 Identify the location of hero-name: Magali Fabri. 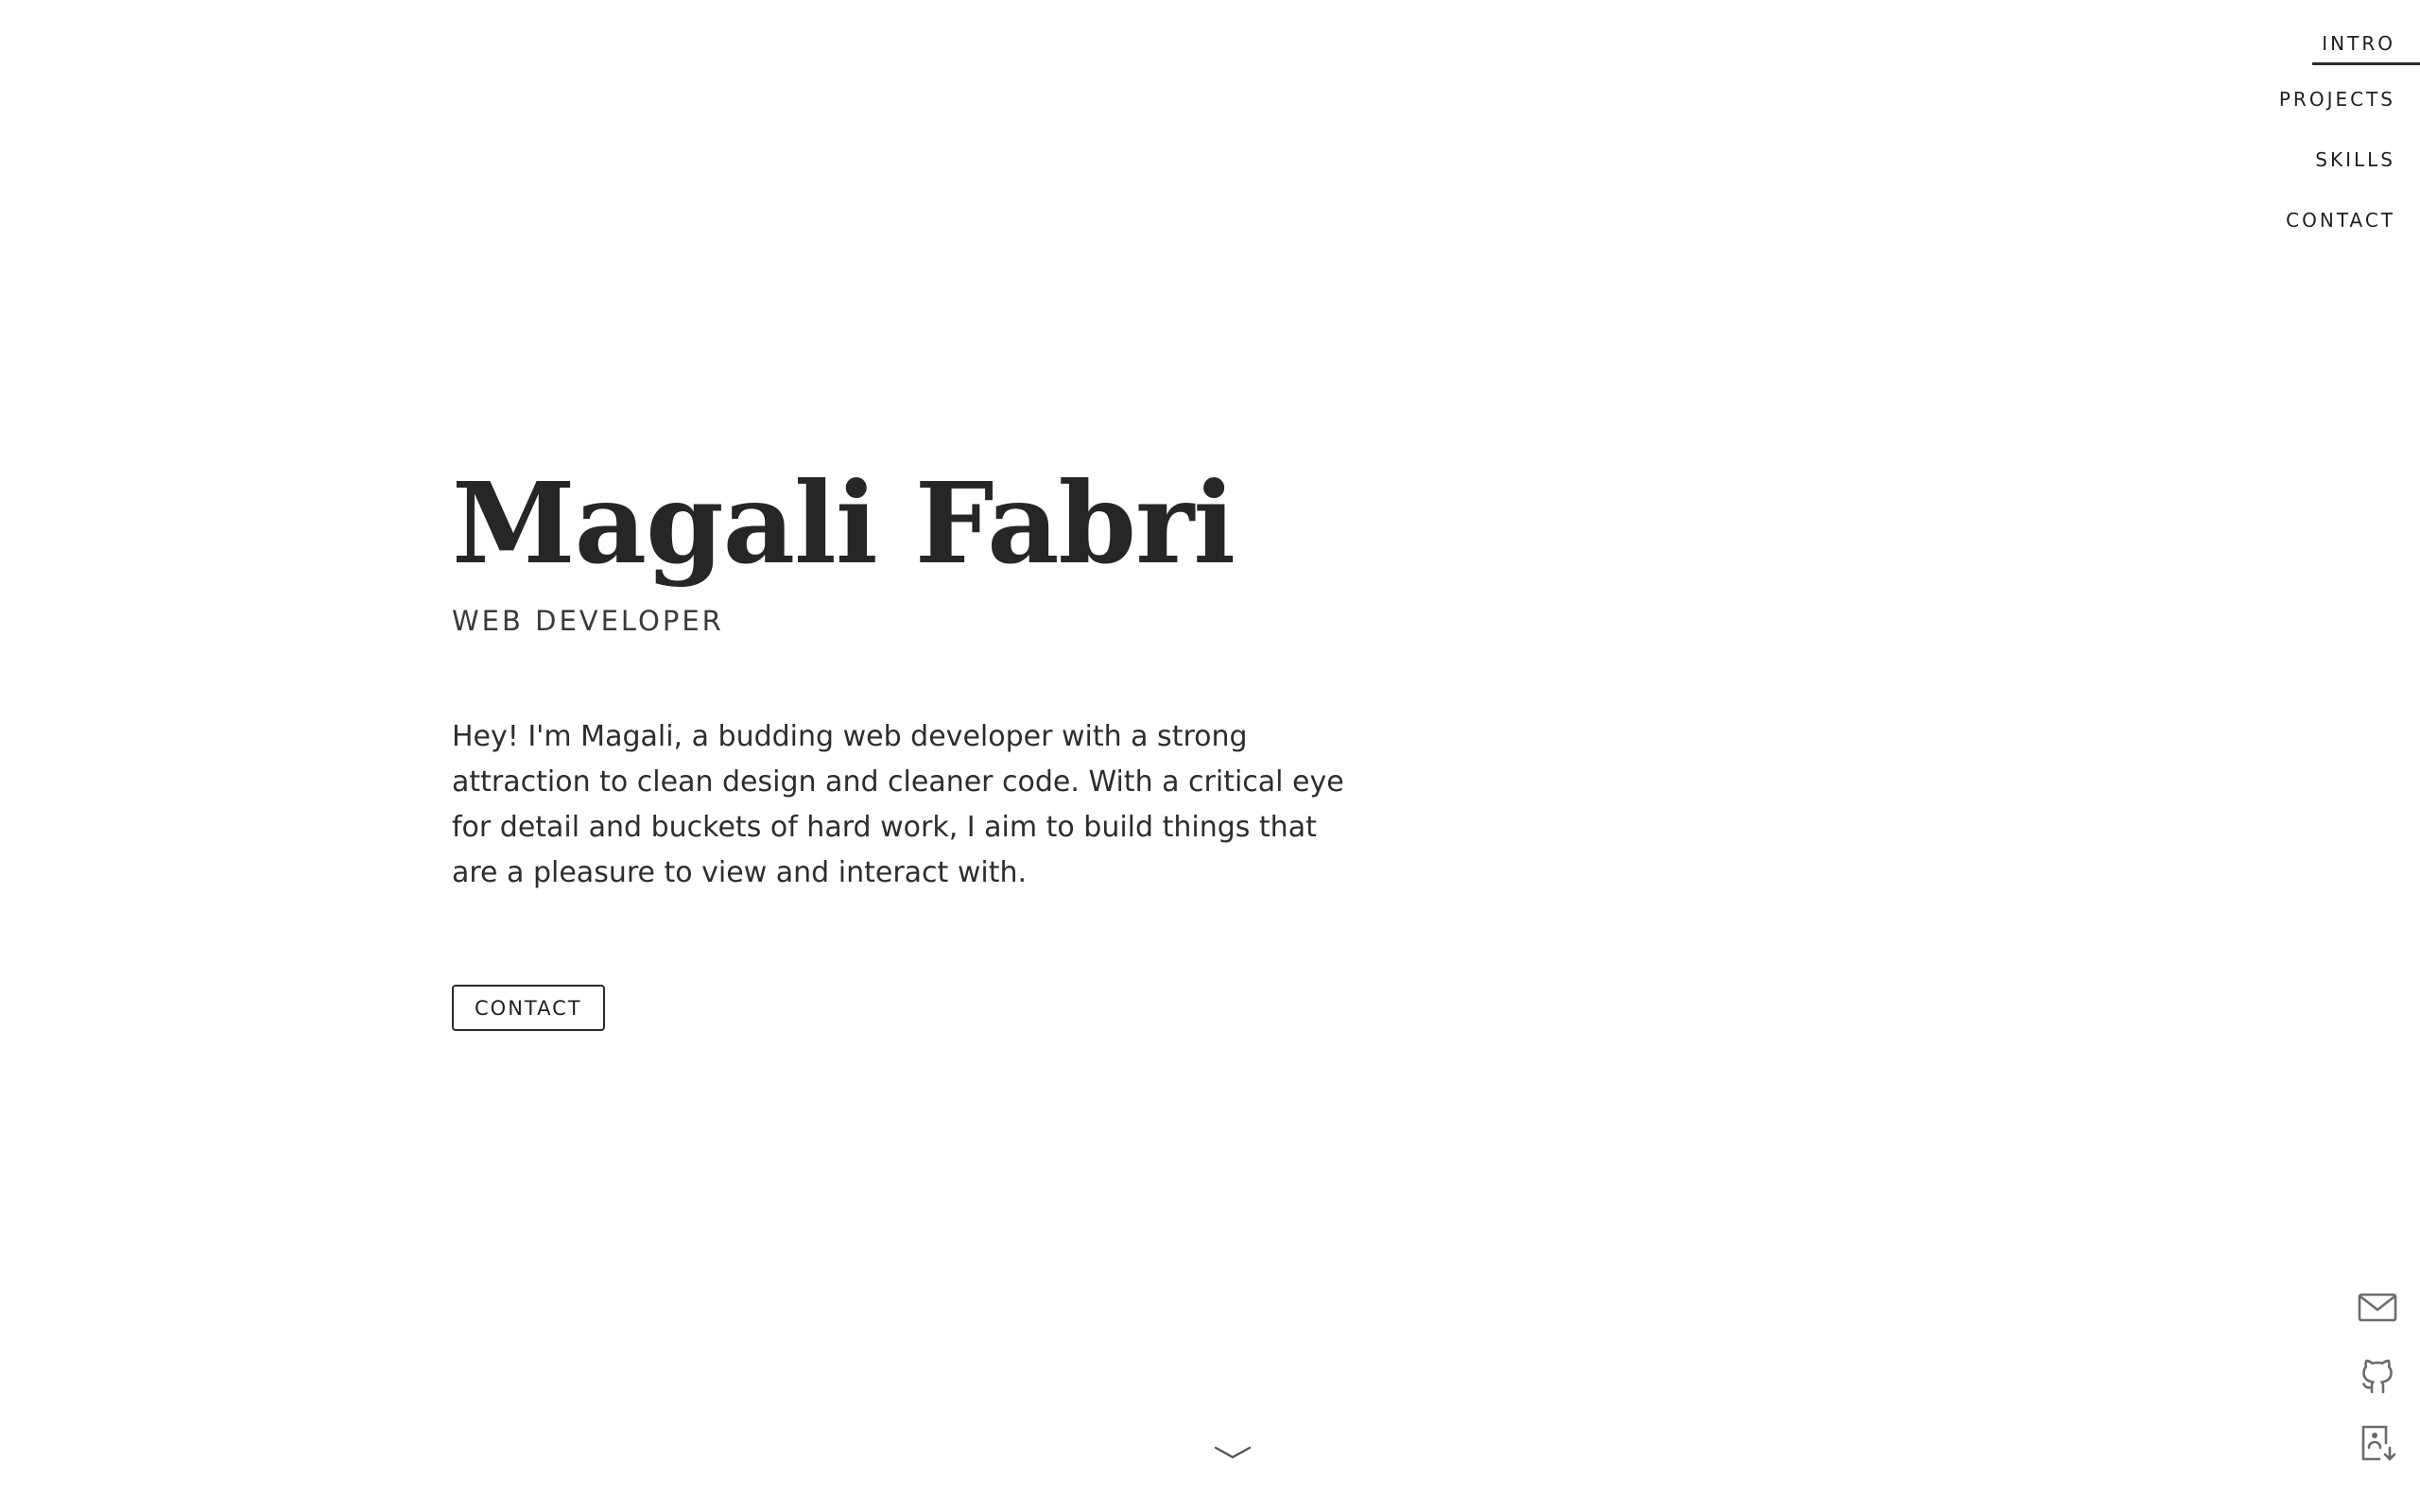
(844, 523).